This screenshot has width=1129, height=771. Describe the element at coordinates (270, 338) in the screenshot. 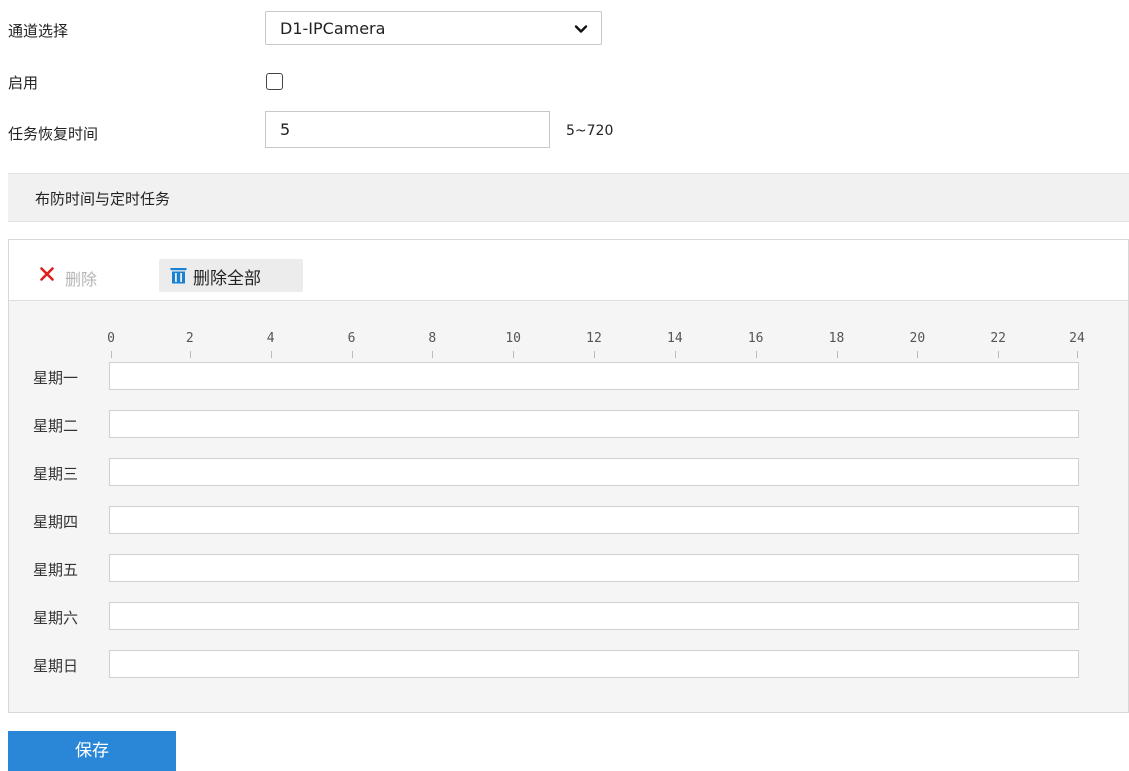

I see `hour-tick-label: 4` at that location.